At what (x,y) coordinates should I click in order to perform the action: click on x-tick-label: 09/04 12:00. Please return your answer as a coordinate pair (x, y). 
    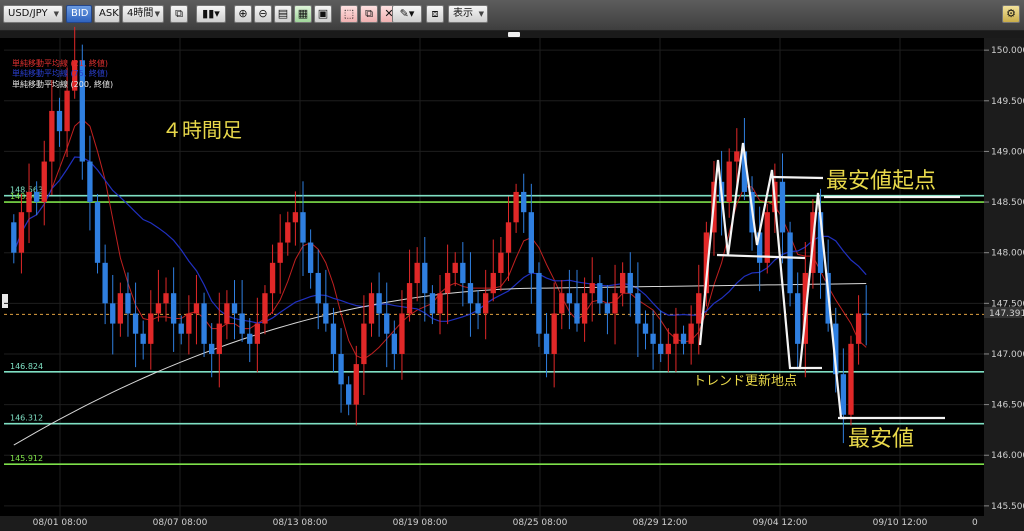
    Looking at the image, I should click on (780, 523).